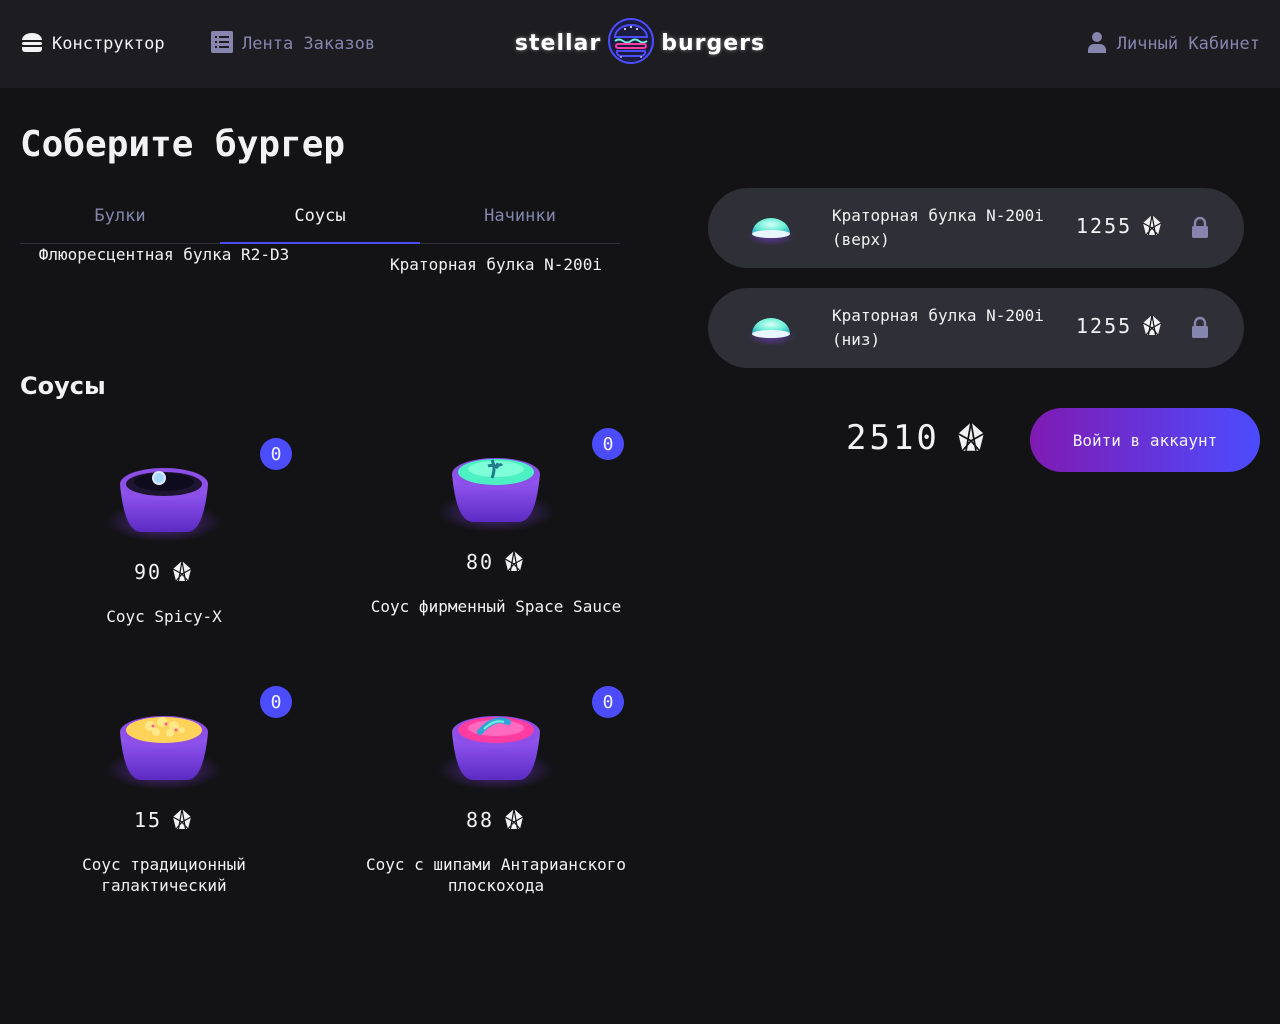 The width and height of the screenshot is (1280, 1024). What do you see at coordinates (164, 742) in the screenshot?
I see `sauce-galactic-image` at bounding box center [164, 742].